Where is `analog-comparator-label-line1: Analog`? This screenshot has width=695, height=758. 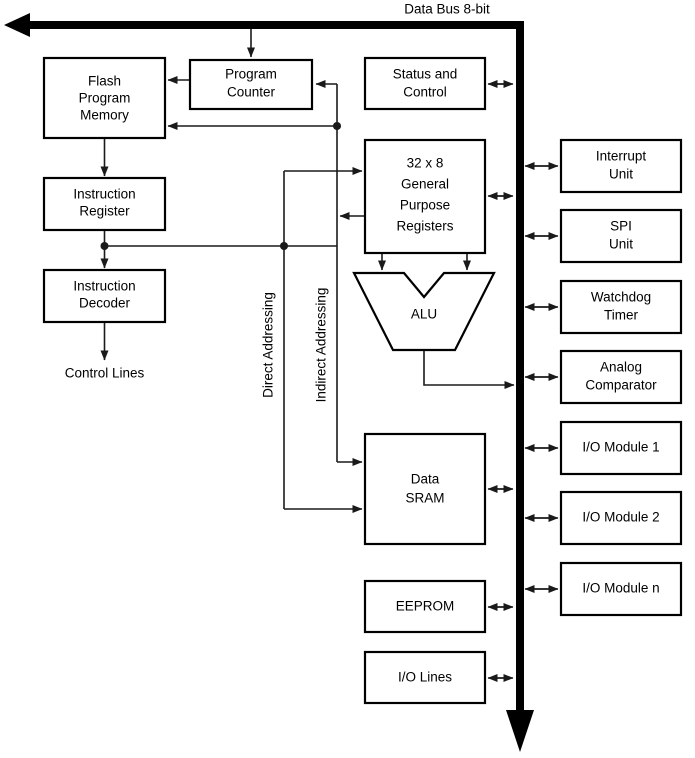
analog-comparator-label-line1: Analog is located at coordinates (621, 367).